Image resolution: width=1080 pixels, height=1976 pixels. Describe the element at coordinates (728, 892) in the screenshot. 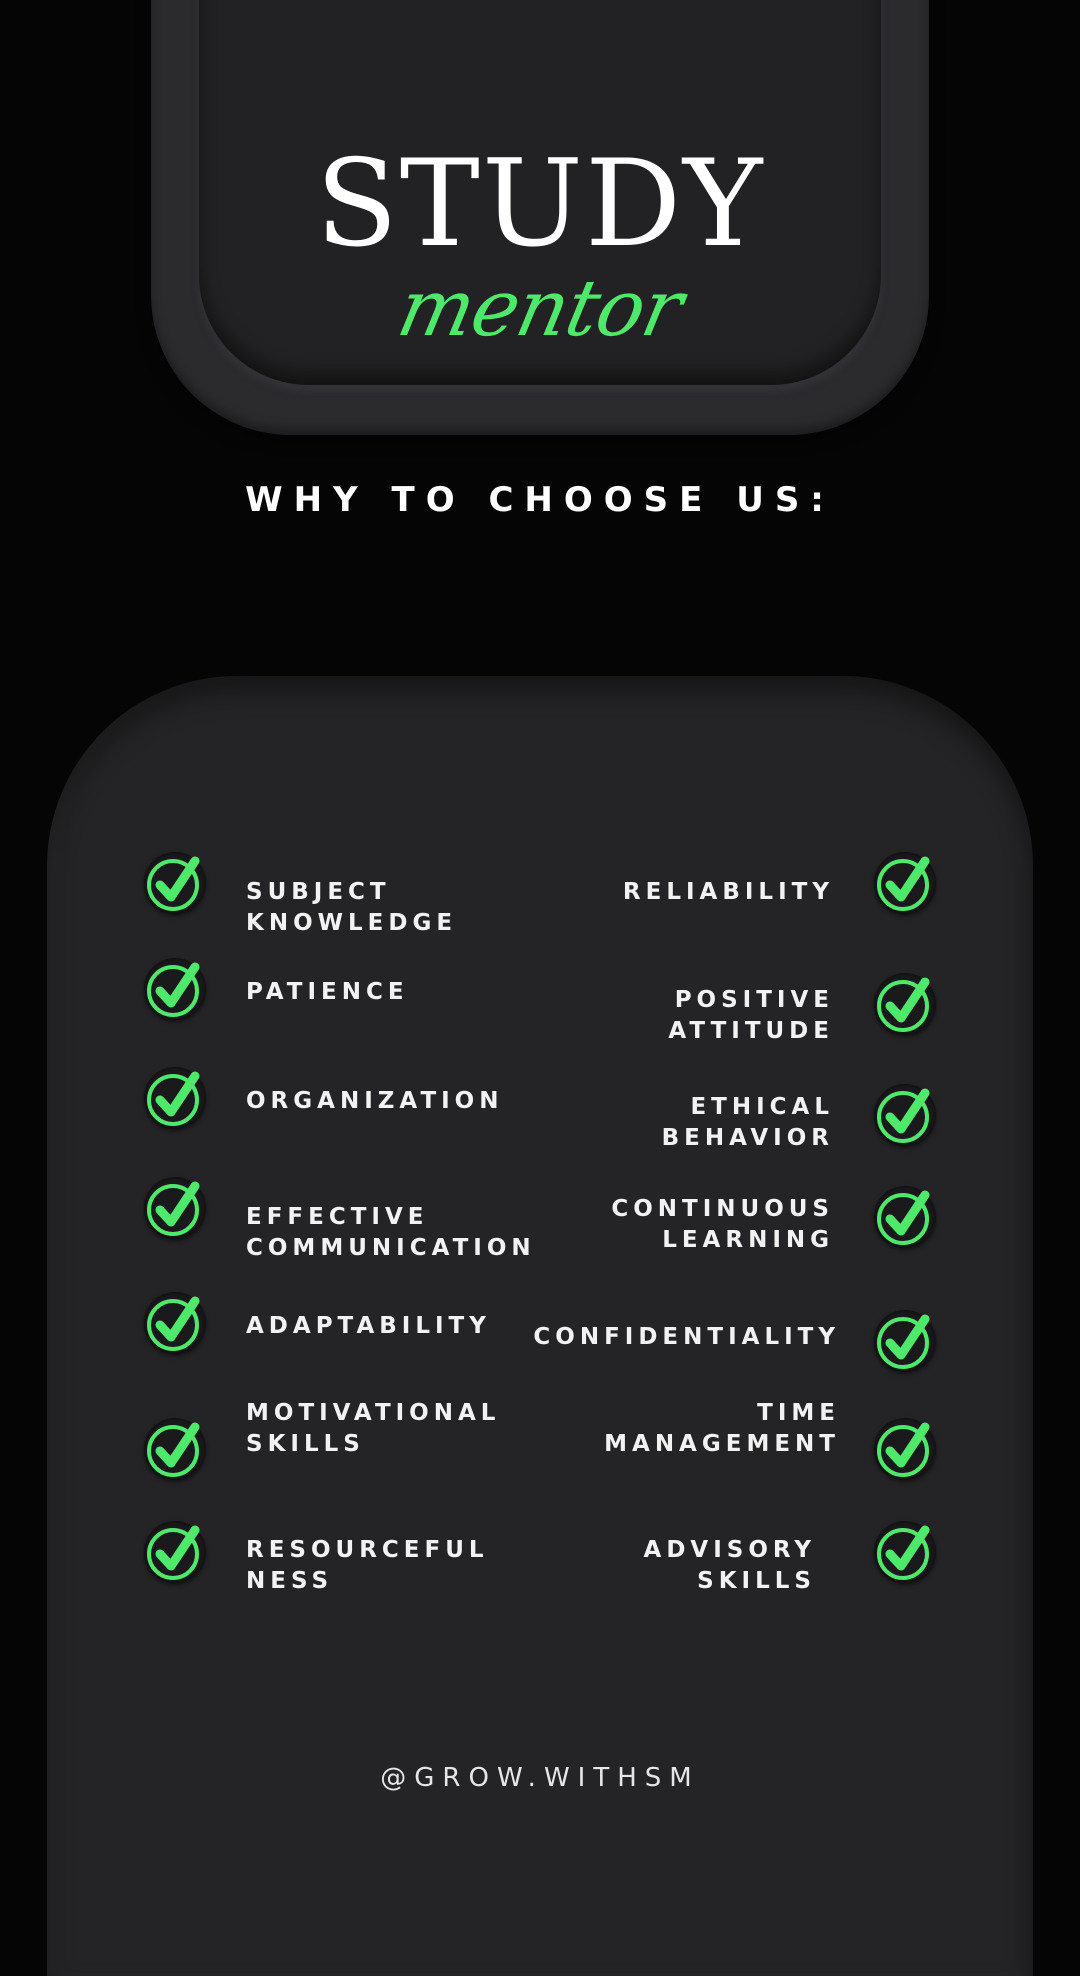

I see `feature-label: RELIABILITY` at that location.